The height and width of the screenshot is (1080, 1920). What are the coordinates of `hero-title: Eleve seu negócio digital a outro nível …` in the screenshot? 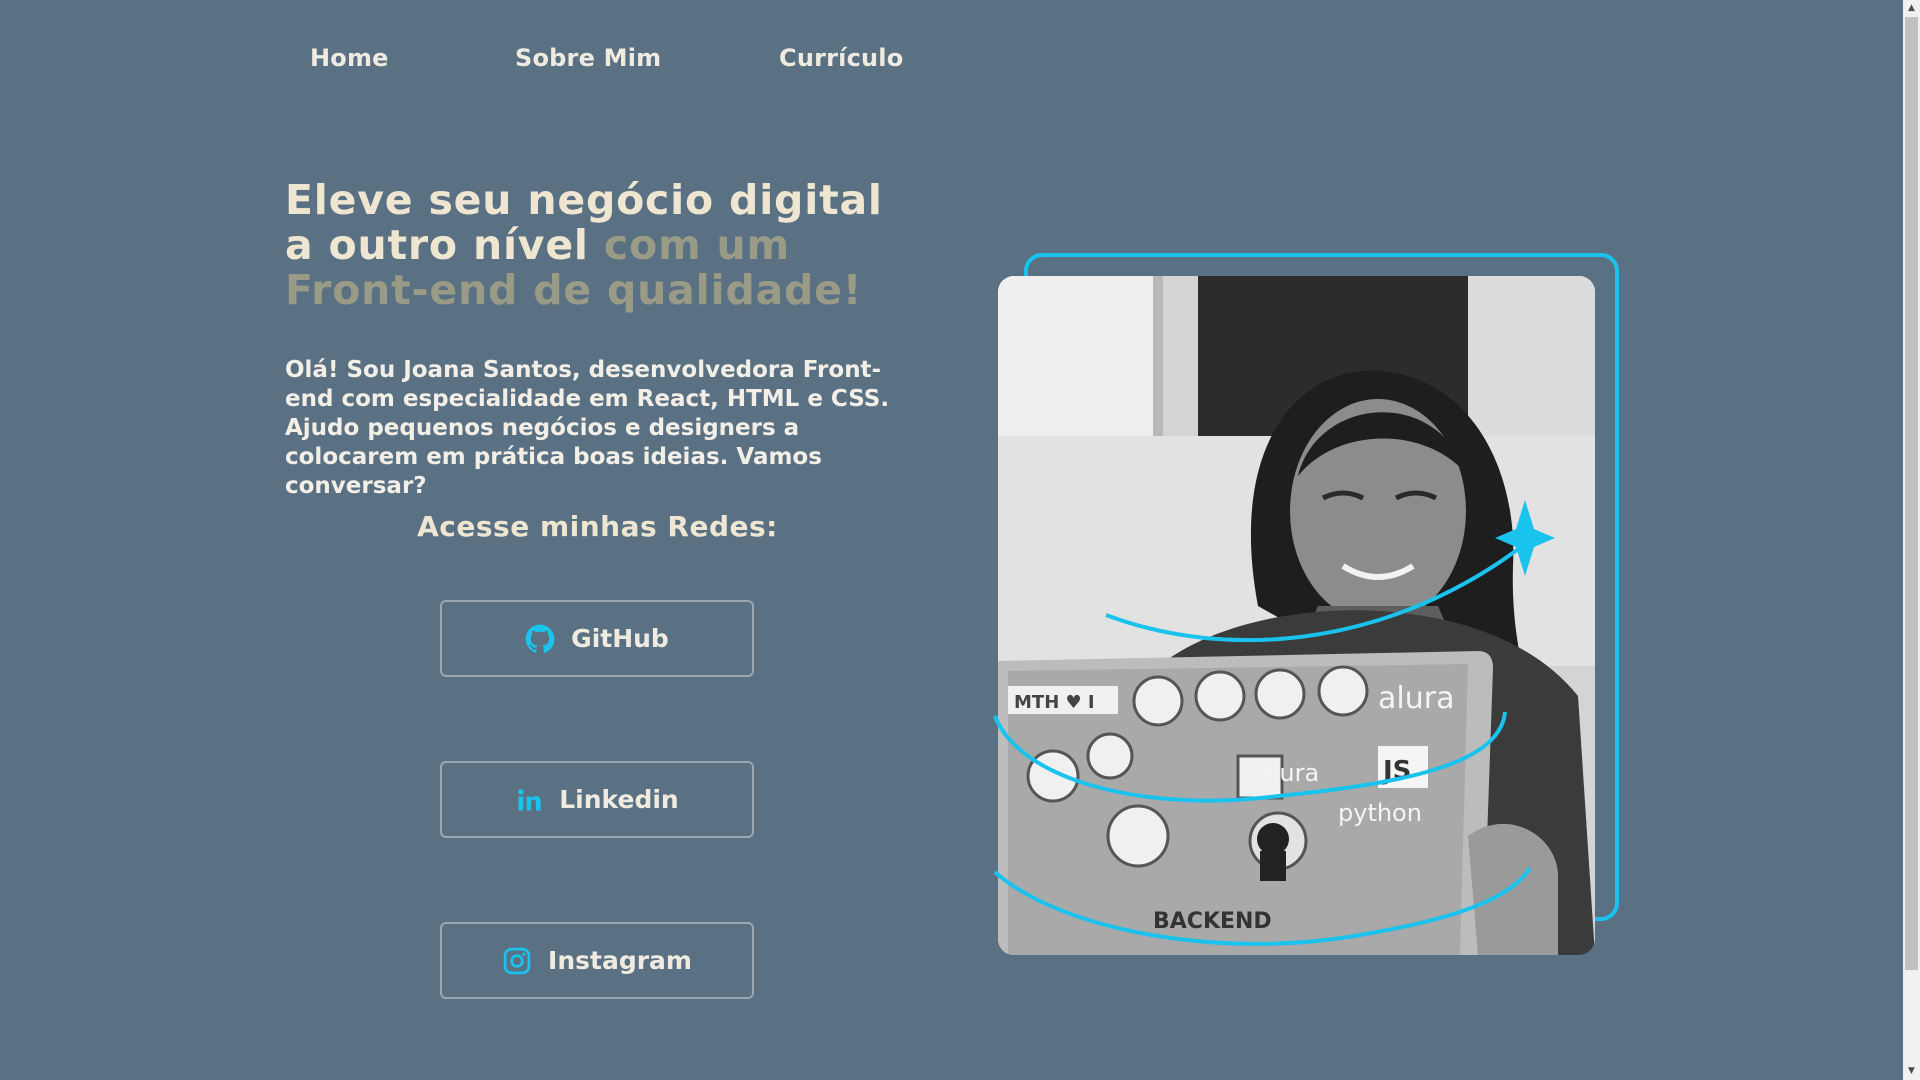 It's located at (605, 245).